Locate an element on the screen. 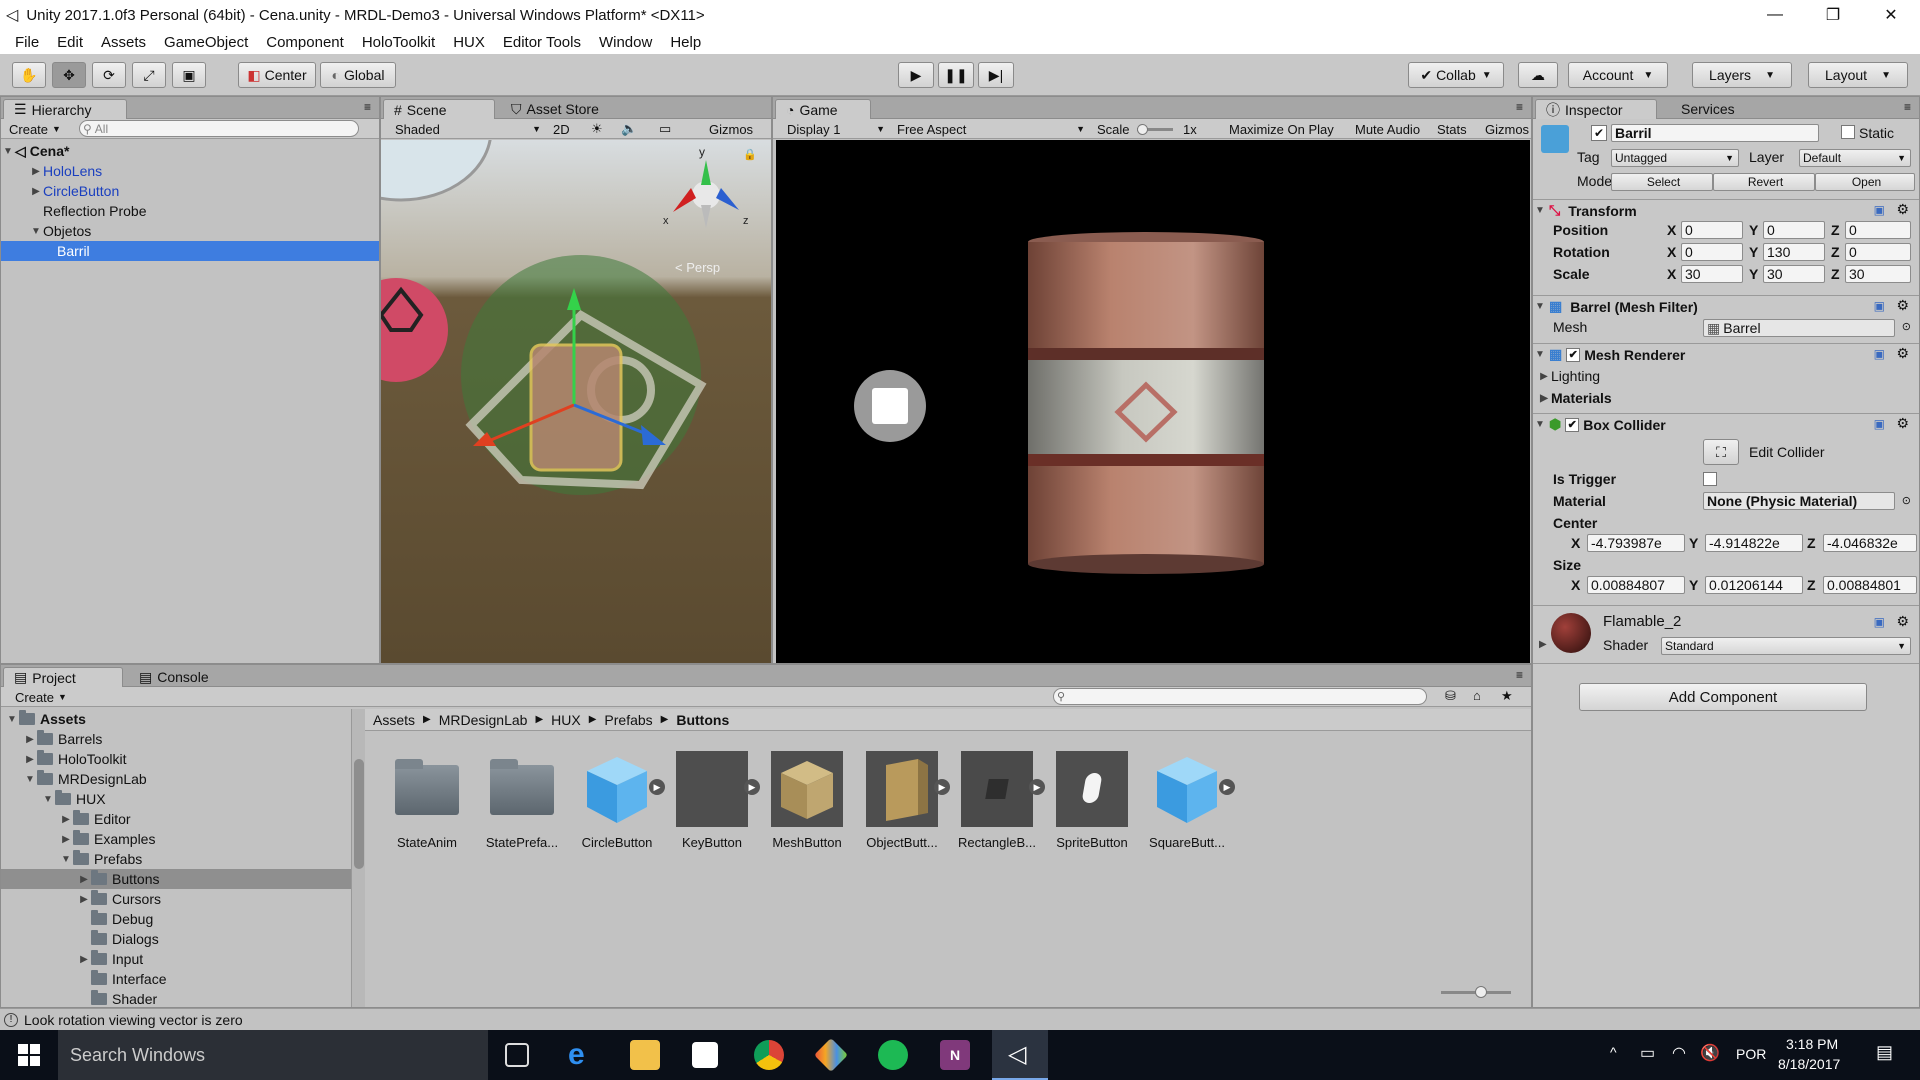 The width and height of the screenshot is (1920, 1080). mesh-filter-header: ▼ ▦ Barrel (Mesh Filter) is located at coordinates (1726, 306).